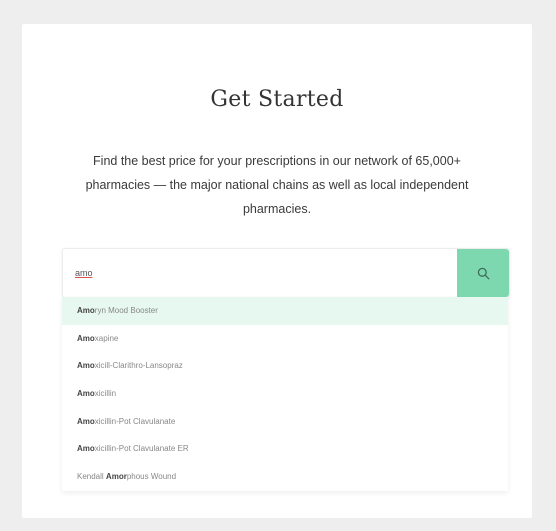 The image size is (556, 531). Describe the element at coordinates (285, 311) in the screenshot. I see `suggestion-item: Amoryn Mood Booster` at that location.